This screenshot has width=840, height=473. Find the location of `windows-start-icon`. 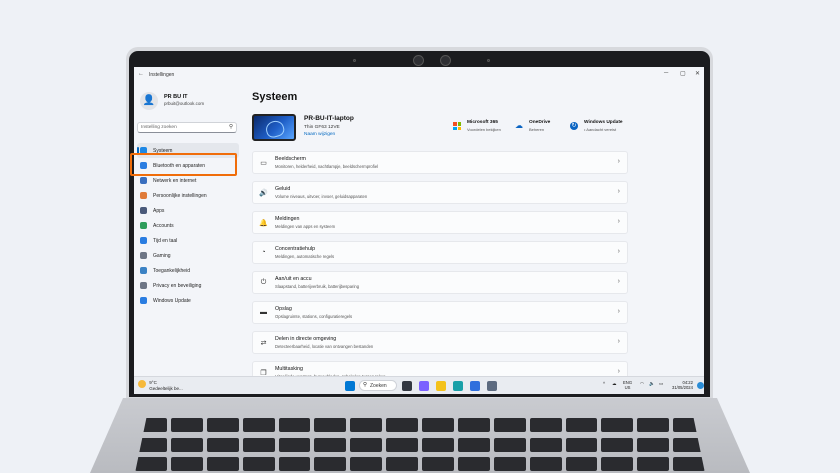

windows-start-icon is located at coordinates (350, 386).